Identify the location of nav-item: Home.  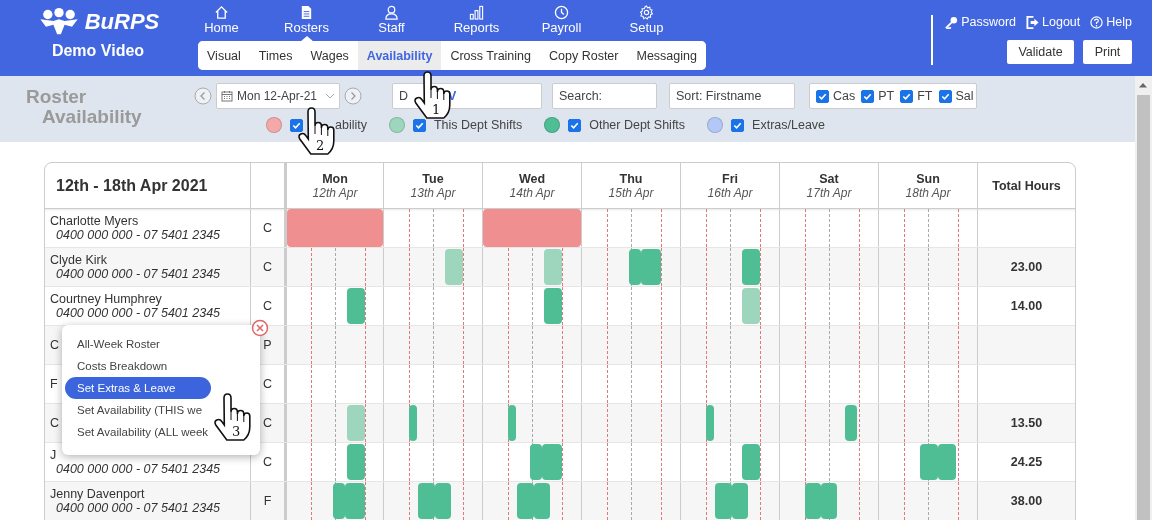
(221, 23).